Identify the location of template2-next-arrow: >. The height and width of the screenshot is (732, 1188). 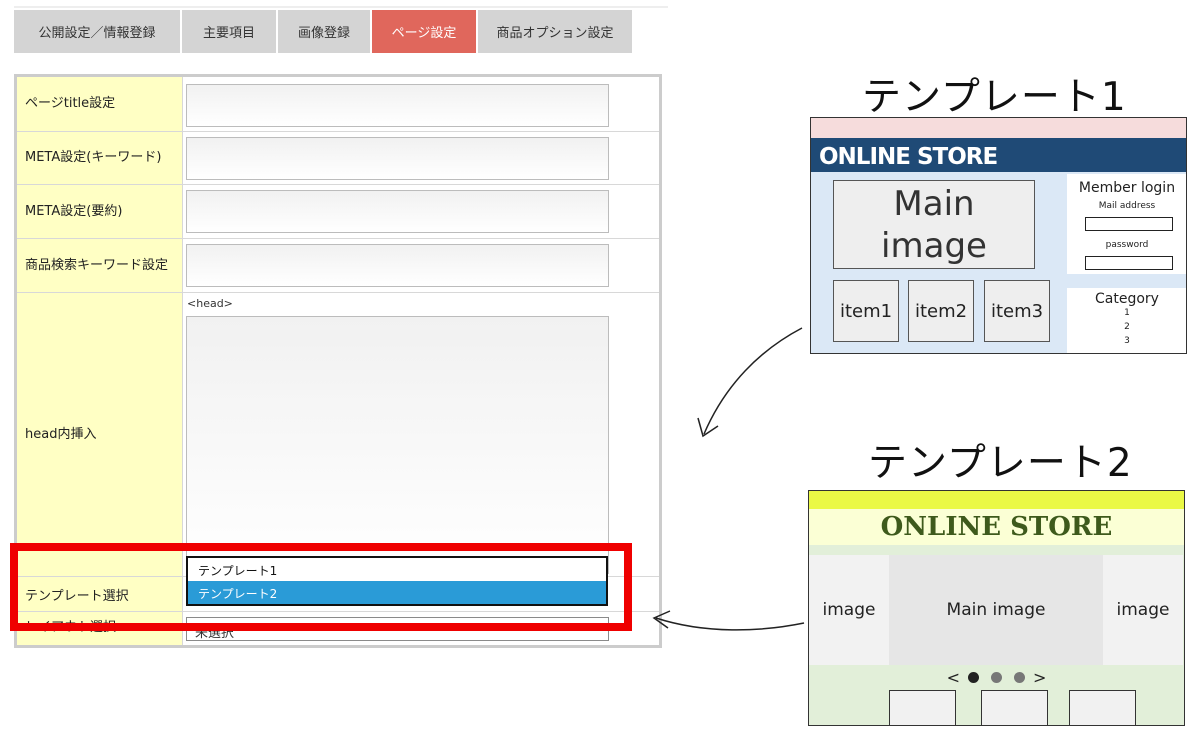
(1040, 677).